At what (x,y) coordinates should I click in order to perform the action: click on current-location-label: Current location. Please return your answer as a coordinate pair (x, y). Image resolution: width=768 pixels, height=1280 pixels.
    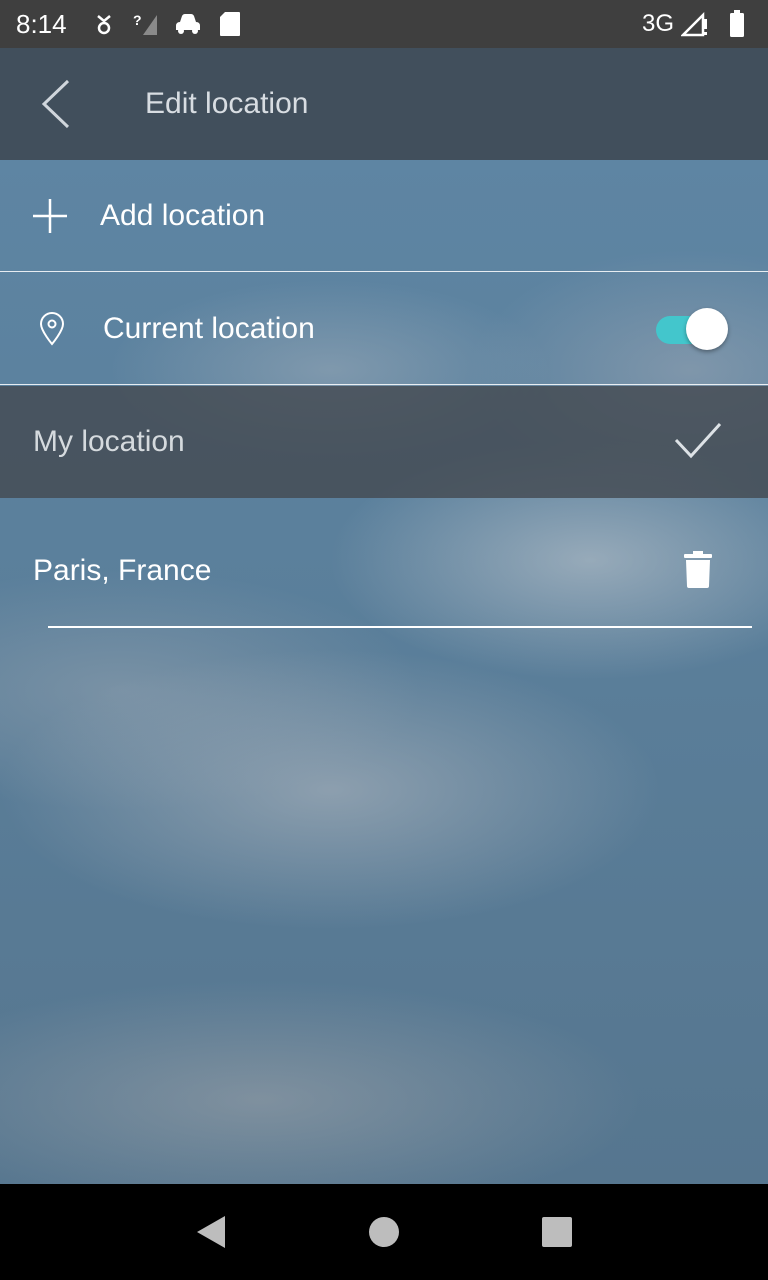
    Looking at the image, I should click on (209, 328).